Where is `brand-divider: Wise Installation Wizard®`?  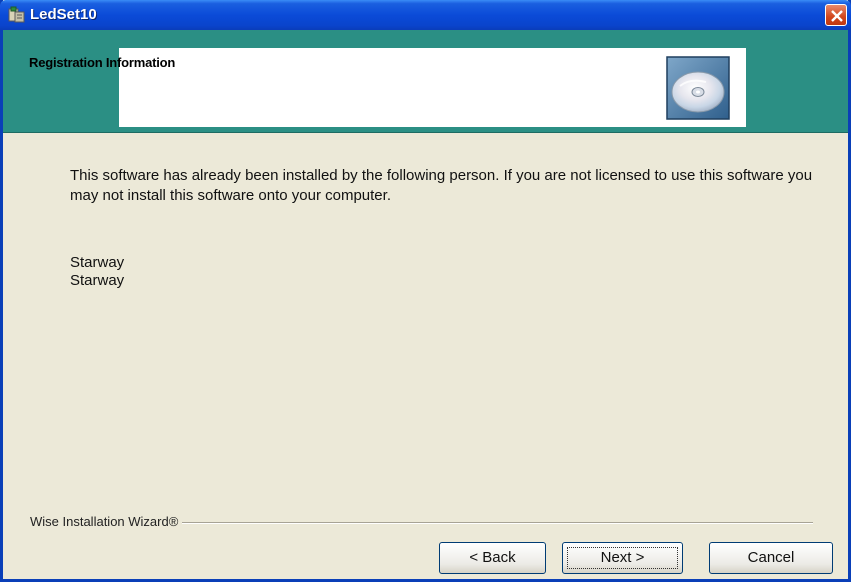
brand-divider: Wise Installation Wizard® is located at coordinates (421, 518).